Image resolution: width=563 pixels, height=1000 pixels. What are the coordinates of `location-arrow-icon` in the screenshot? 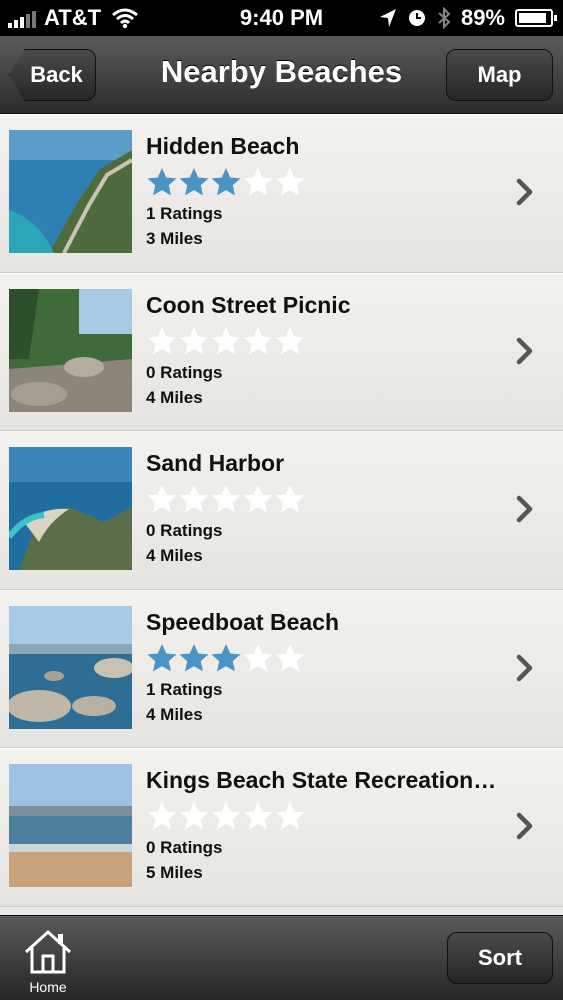 It's located at (387, 18).